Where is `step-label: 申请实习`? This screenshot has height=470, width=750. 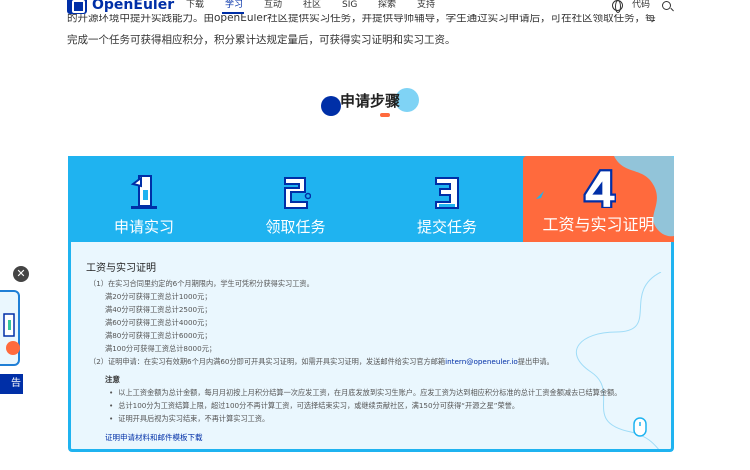 step-label: 申请实习 is located at coordinates (143, 227).